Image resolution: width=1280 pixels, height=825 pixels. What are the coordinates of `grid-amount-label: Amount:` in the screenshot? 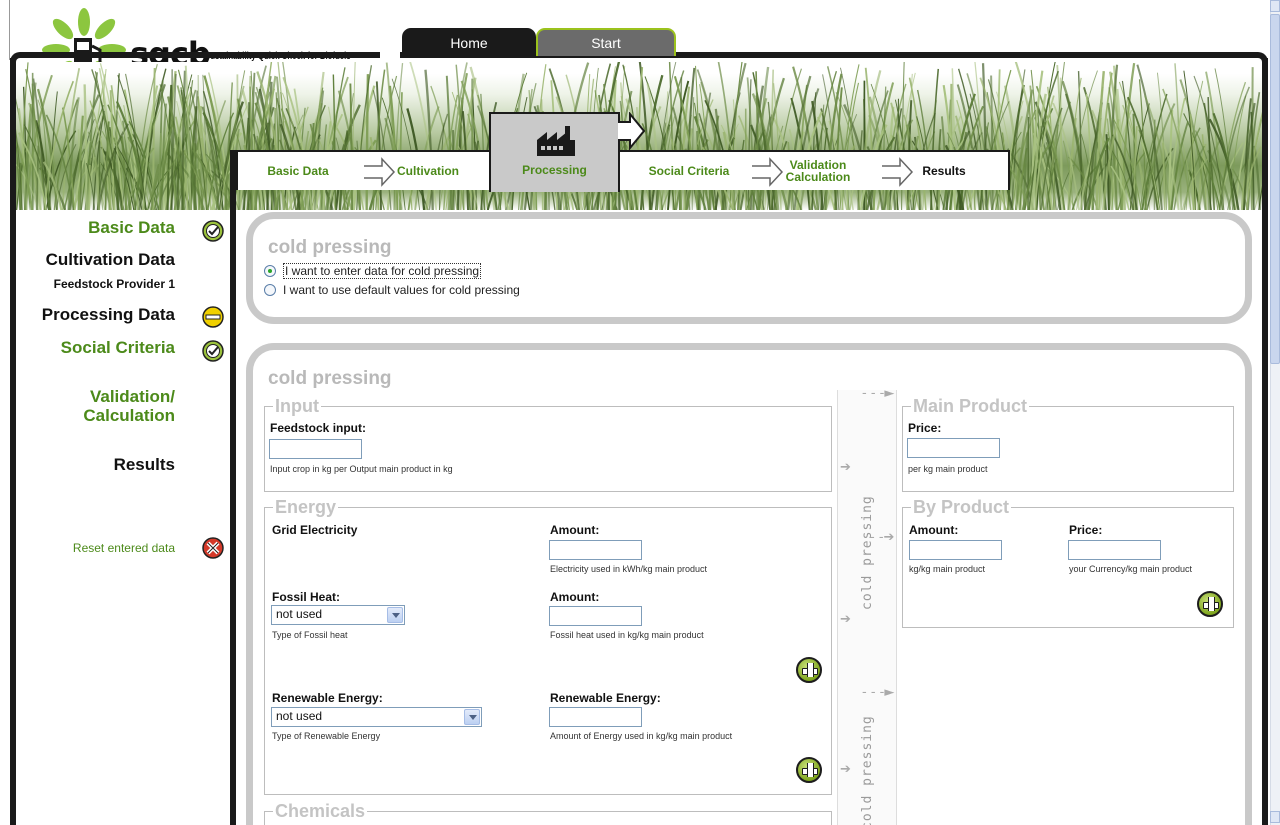 It's located at (575, 530).